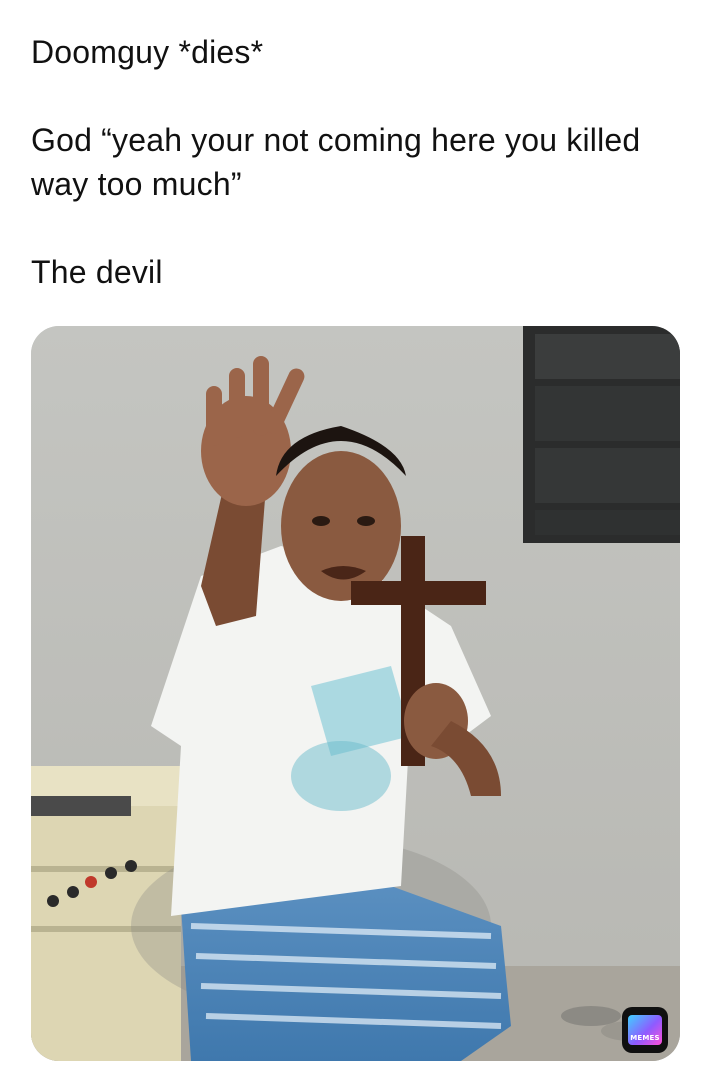 This screenshot has width=710, height=1091. What do you see at coordinates (97, 272) in the screenshot?
I see `caption-line-3: The devil` at bounding box center [97, 272].